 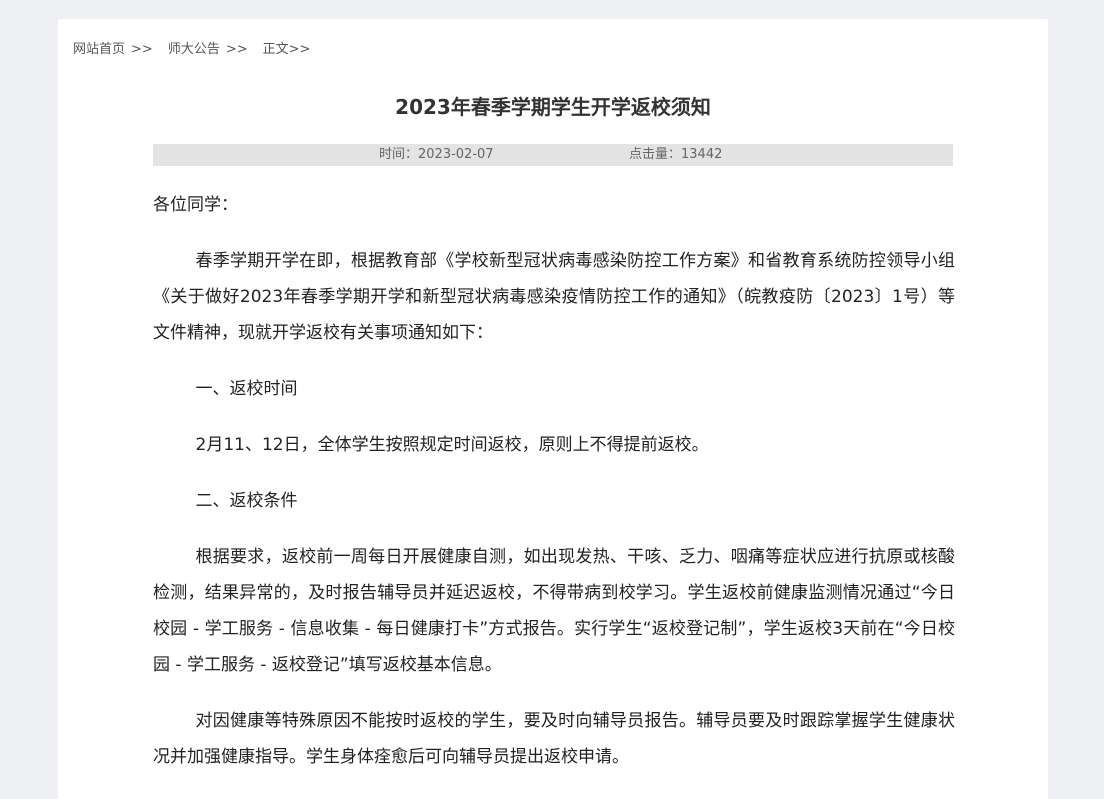 I want to click on click-count-value: 13442, so click(x=702, y=154).